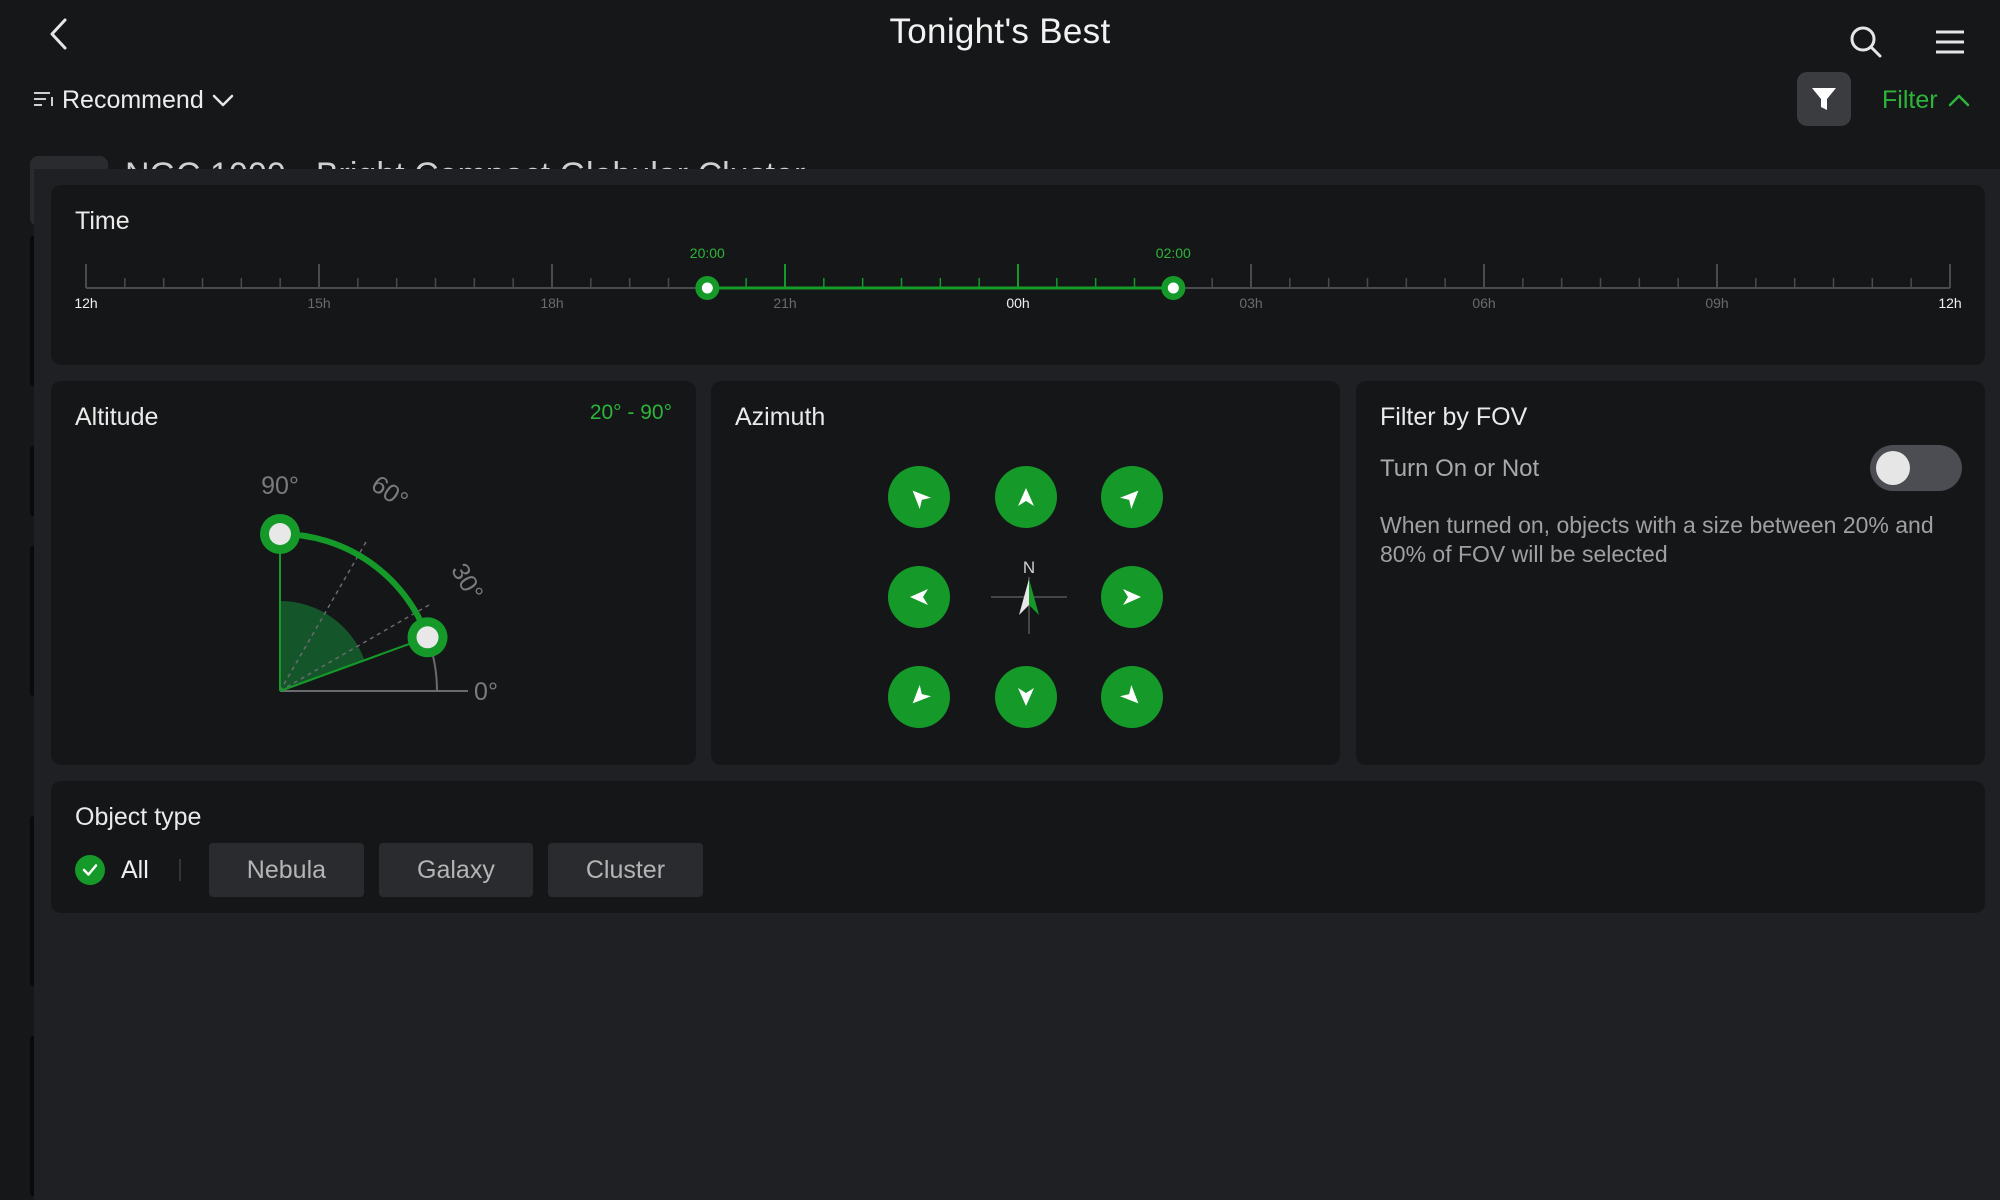 The height and width of the screenshot is (1200, 2000). I want to click on arrow-w-icon, so click(919, 597).